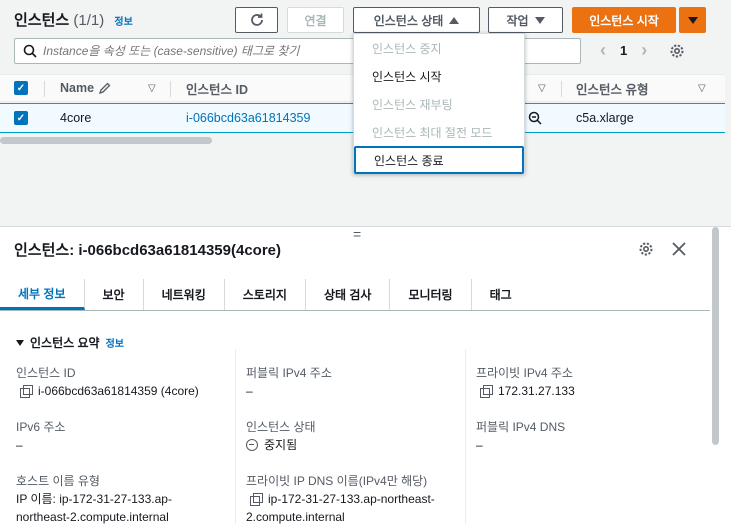 The width and height of the screenshot is (731, 524). I want to click on public-ipv4-label: 퍼블릭 IPv4 주소, so click(289, 373).